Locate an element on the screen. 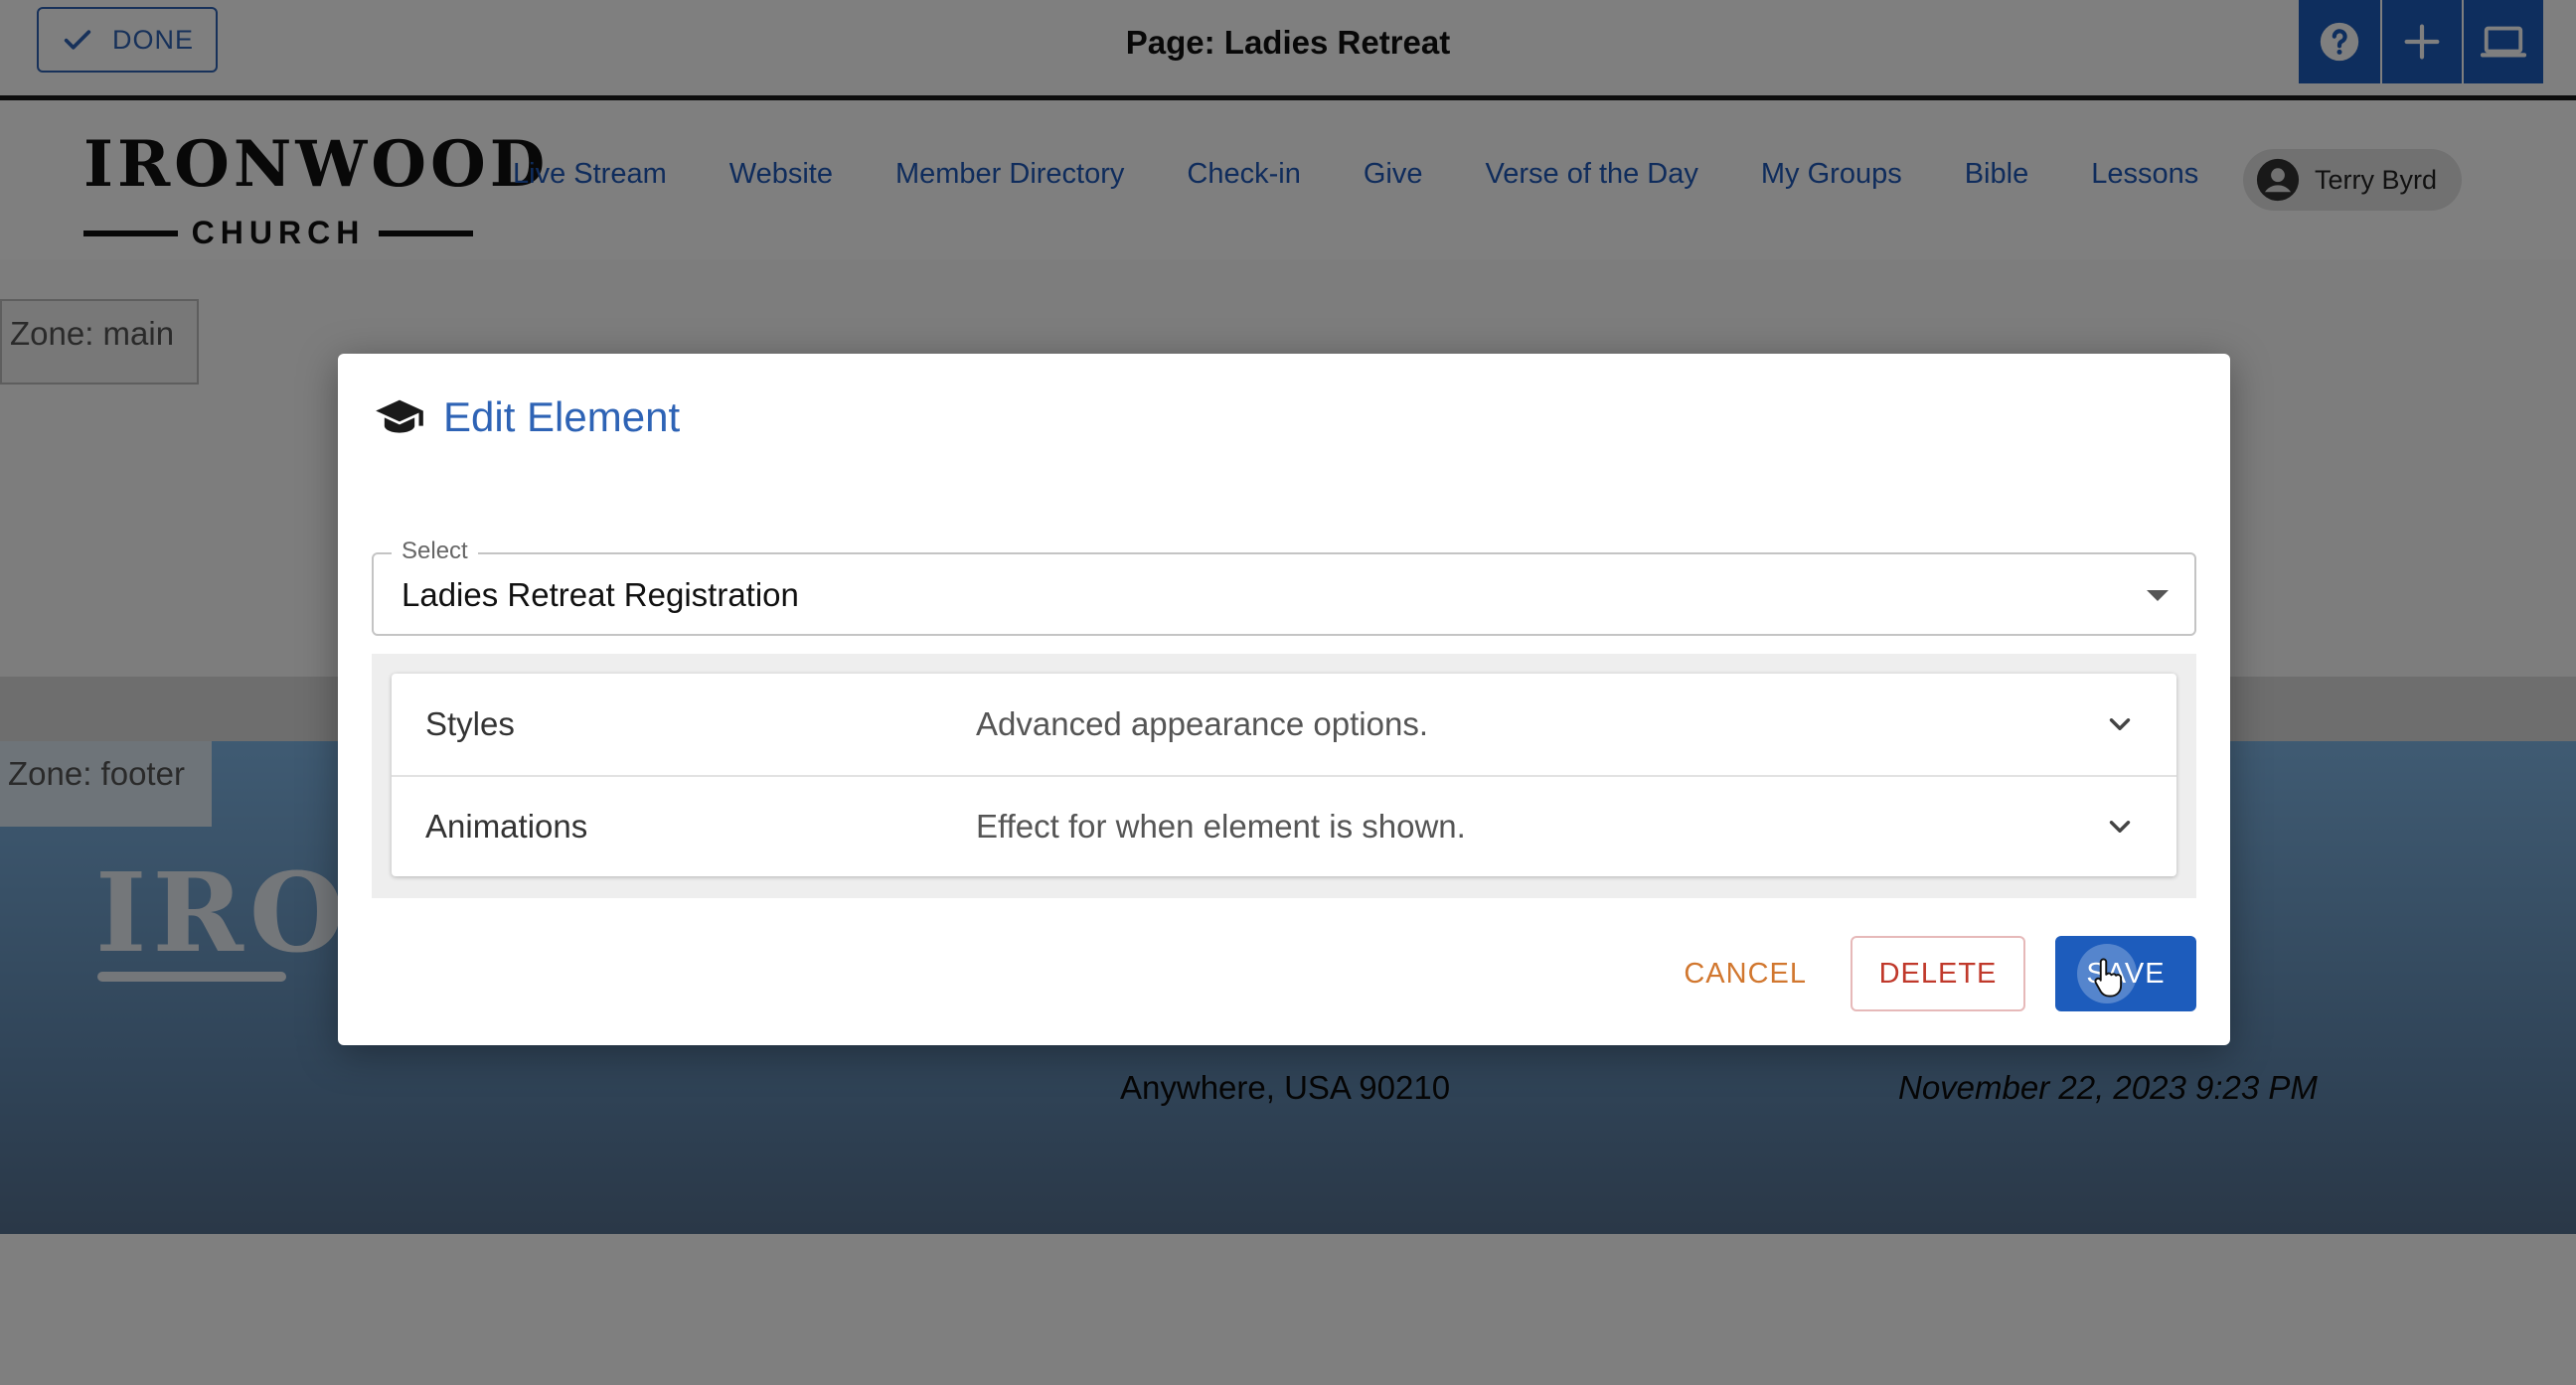  dialog-title: Edit Element is located at coordinates (562, 416).